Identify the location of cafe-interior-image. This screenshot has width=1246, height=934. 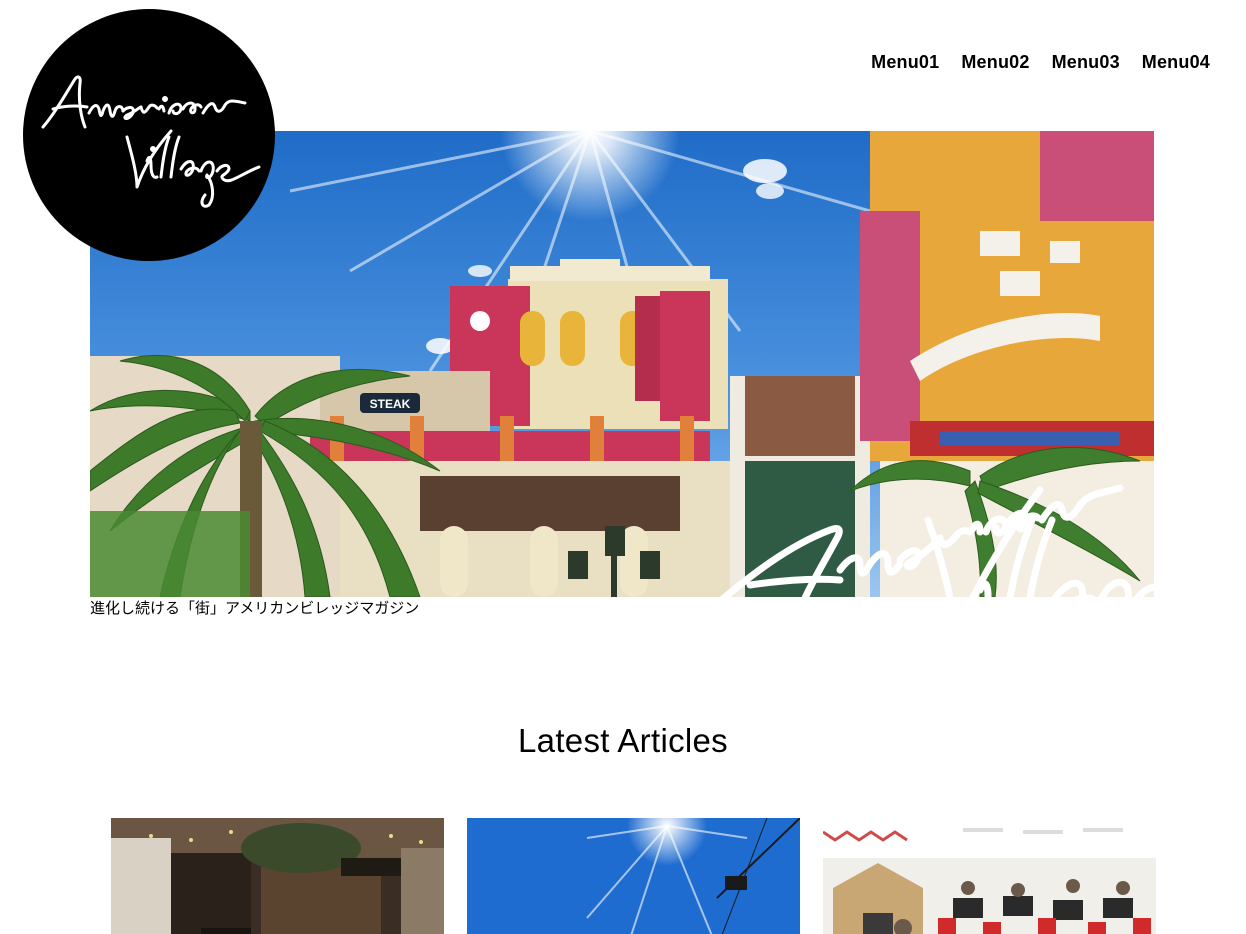
(277, 876).